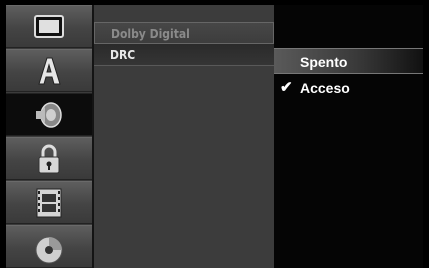 The width and height of the screenshot is (429, 268). I want to click on sidebar-item-film, so click(49, 202).